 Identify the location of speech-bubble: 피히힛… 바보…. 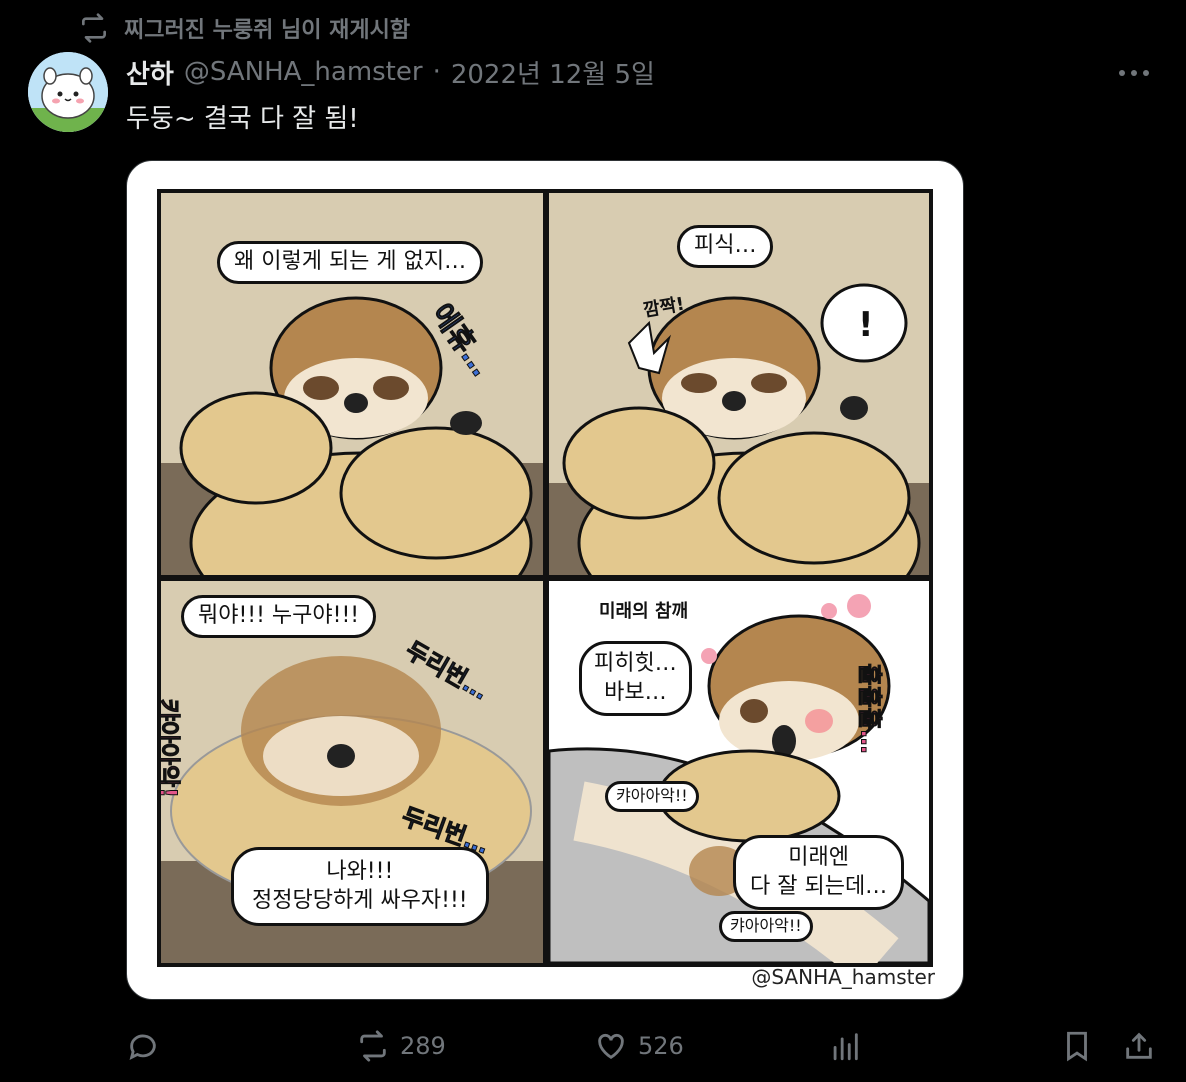
(635, 679).